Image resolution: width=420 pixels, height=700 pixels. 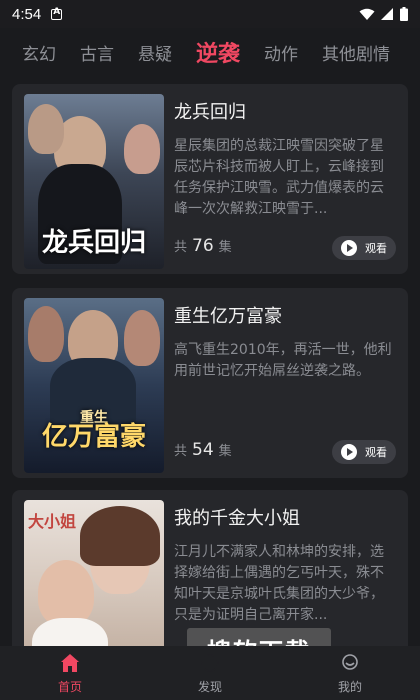 I want to click on tab-xuanhuan: 玄幻, so click(x=39, y=52).